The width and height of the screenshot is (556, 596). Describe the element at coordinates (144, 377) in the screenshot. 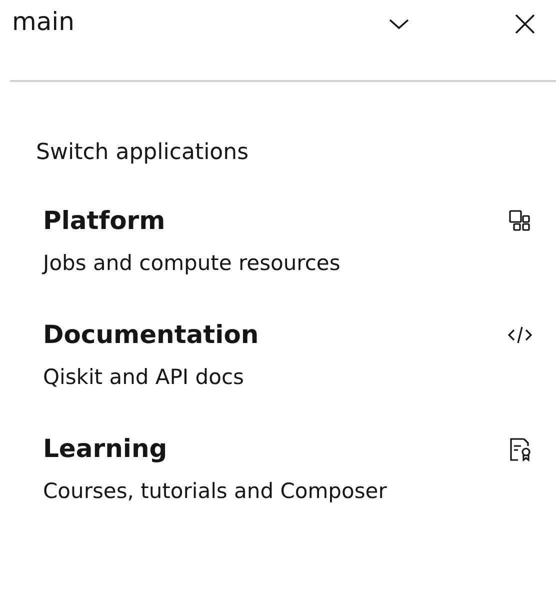

I see `app-description: Qiskit and API docs` at that location.